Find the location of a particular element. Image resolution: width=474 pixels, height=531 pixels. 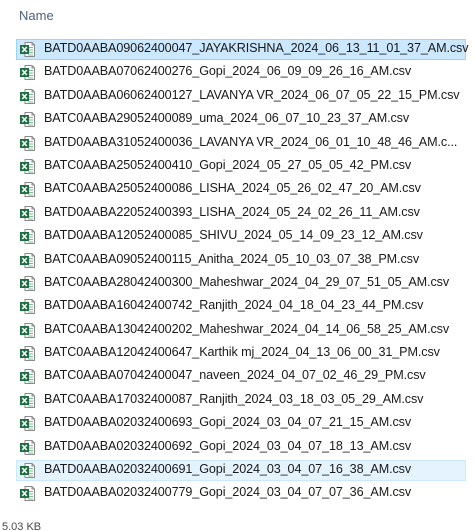

status-text: 5.03 KB is located at coordinates (22, 526).